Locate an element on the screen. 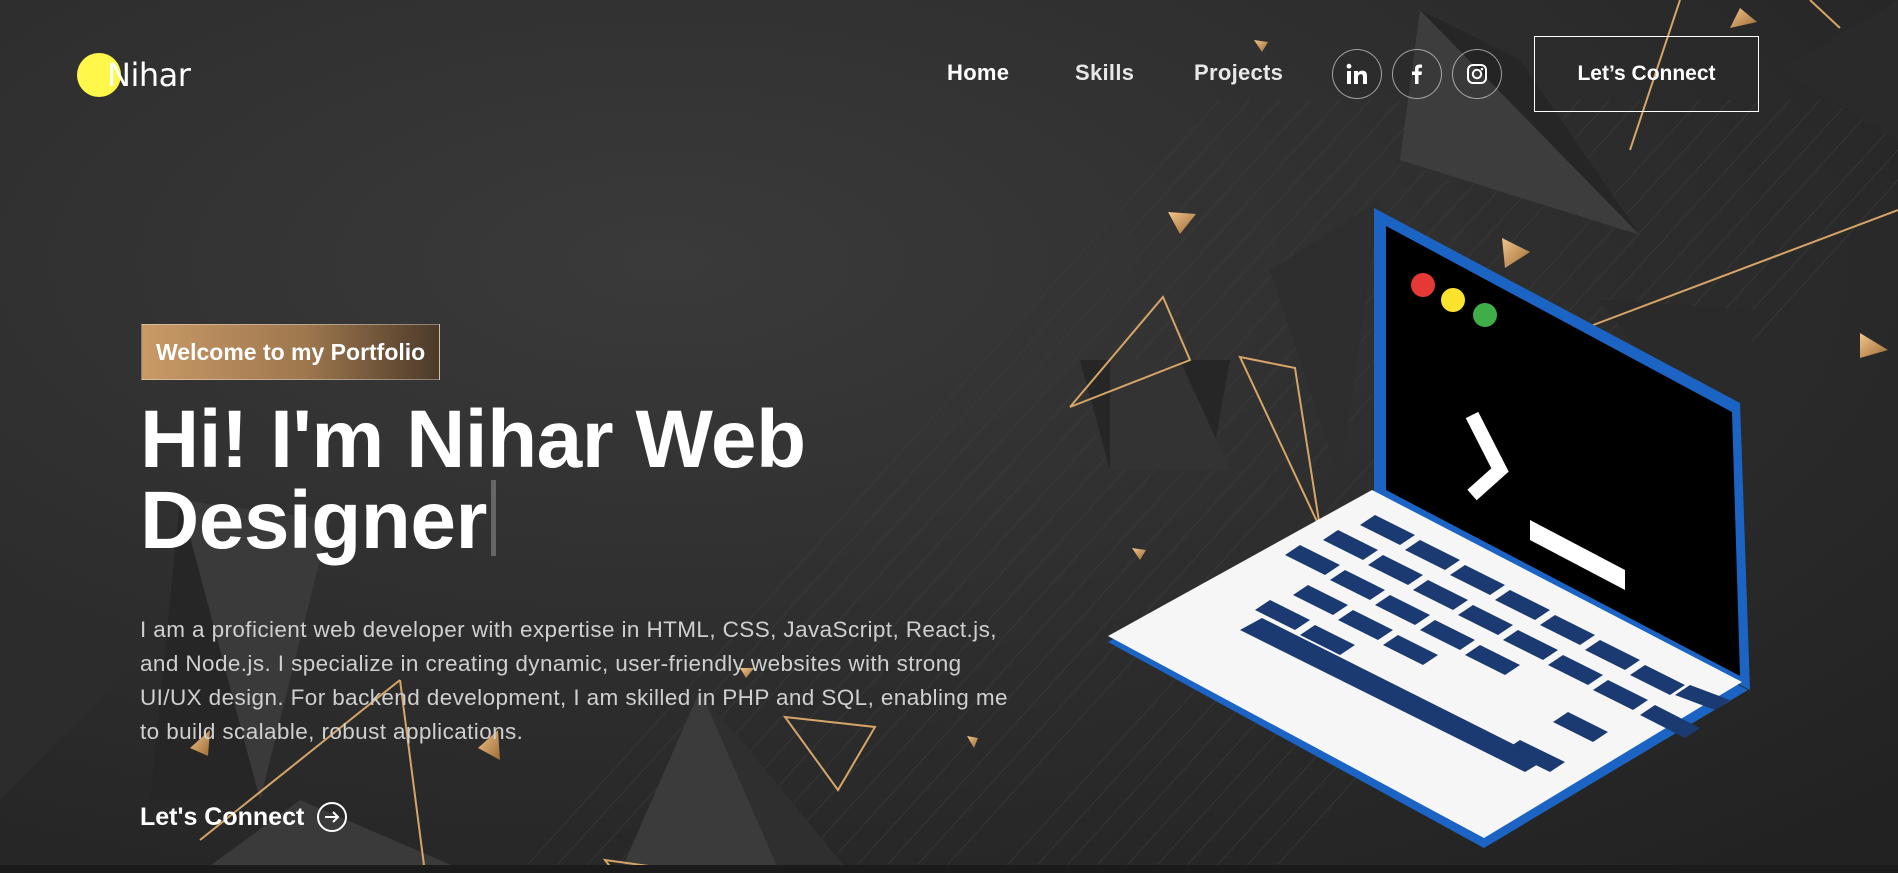 Image resolution: width=1898 pixels, height=873 pixels. hero-headline: Hi! I'm Nihar Web Designer is located at coordinates (540, 480).